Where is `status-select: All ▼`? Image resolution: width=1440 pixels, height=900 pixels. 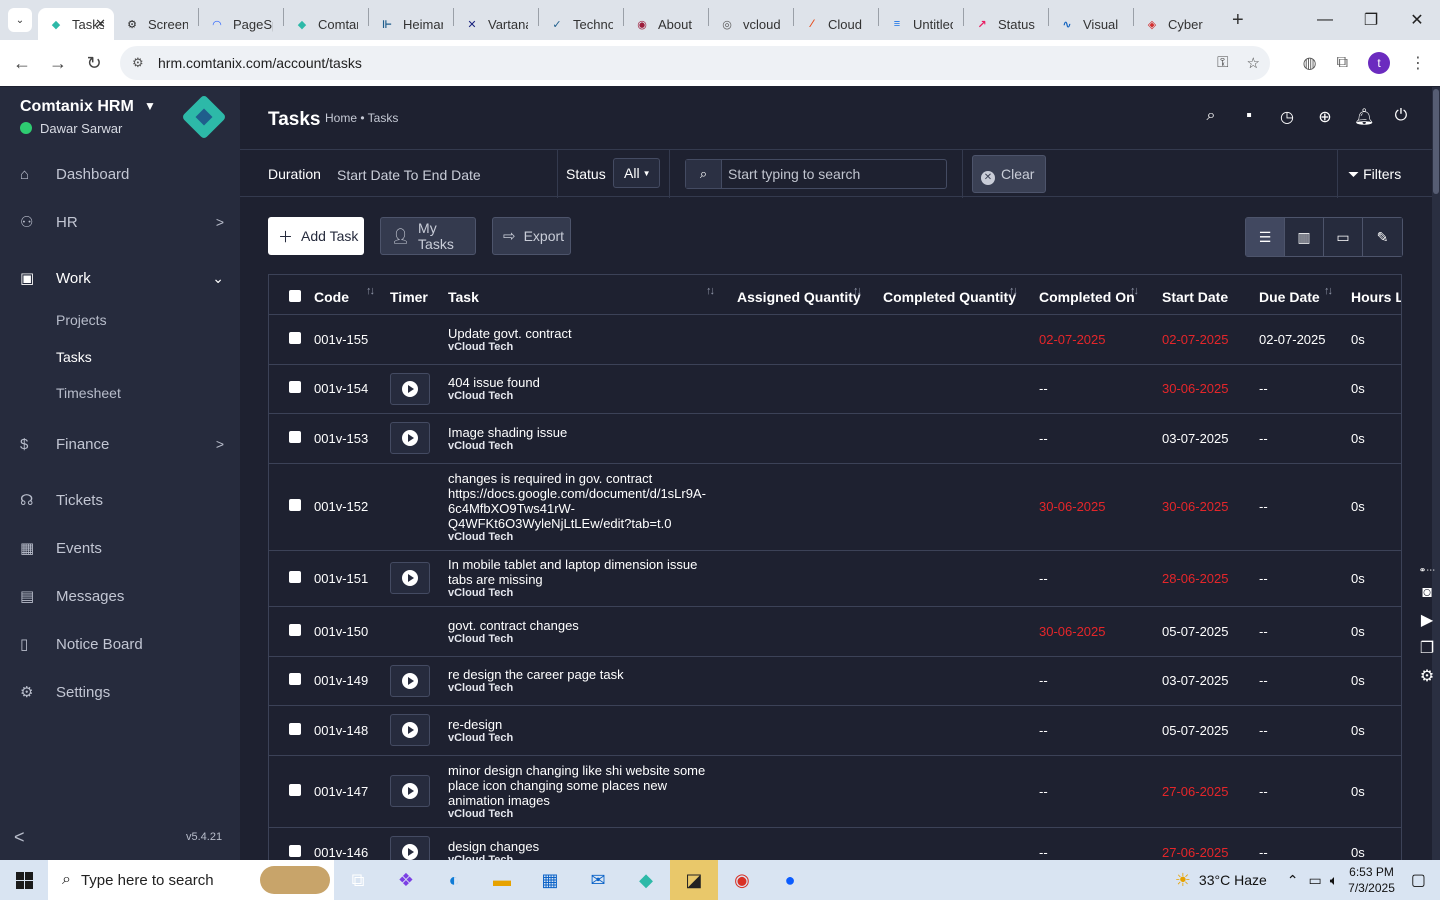 status-select: All ▼ is located at coordinates (636, 173).